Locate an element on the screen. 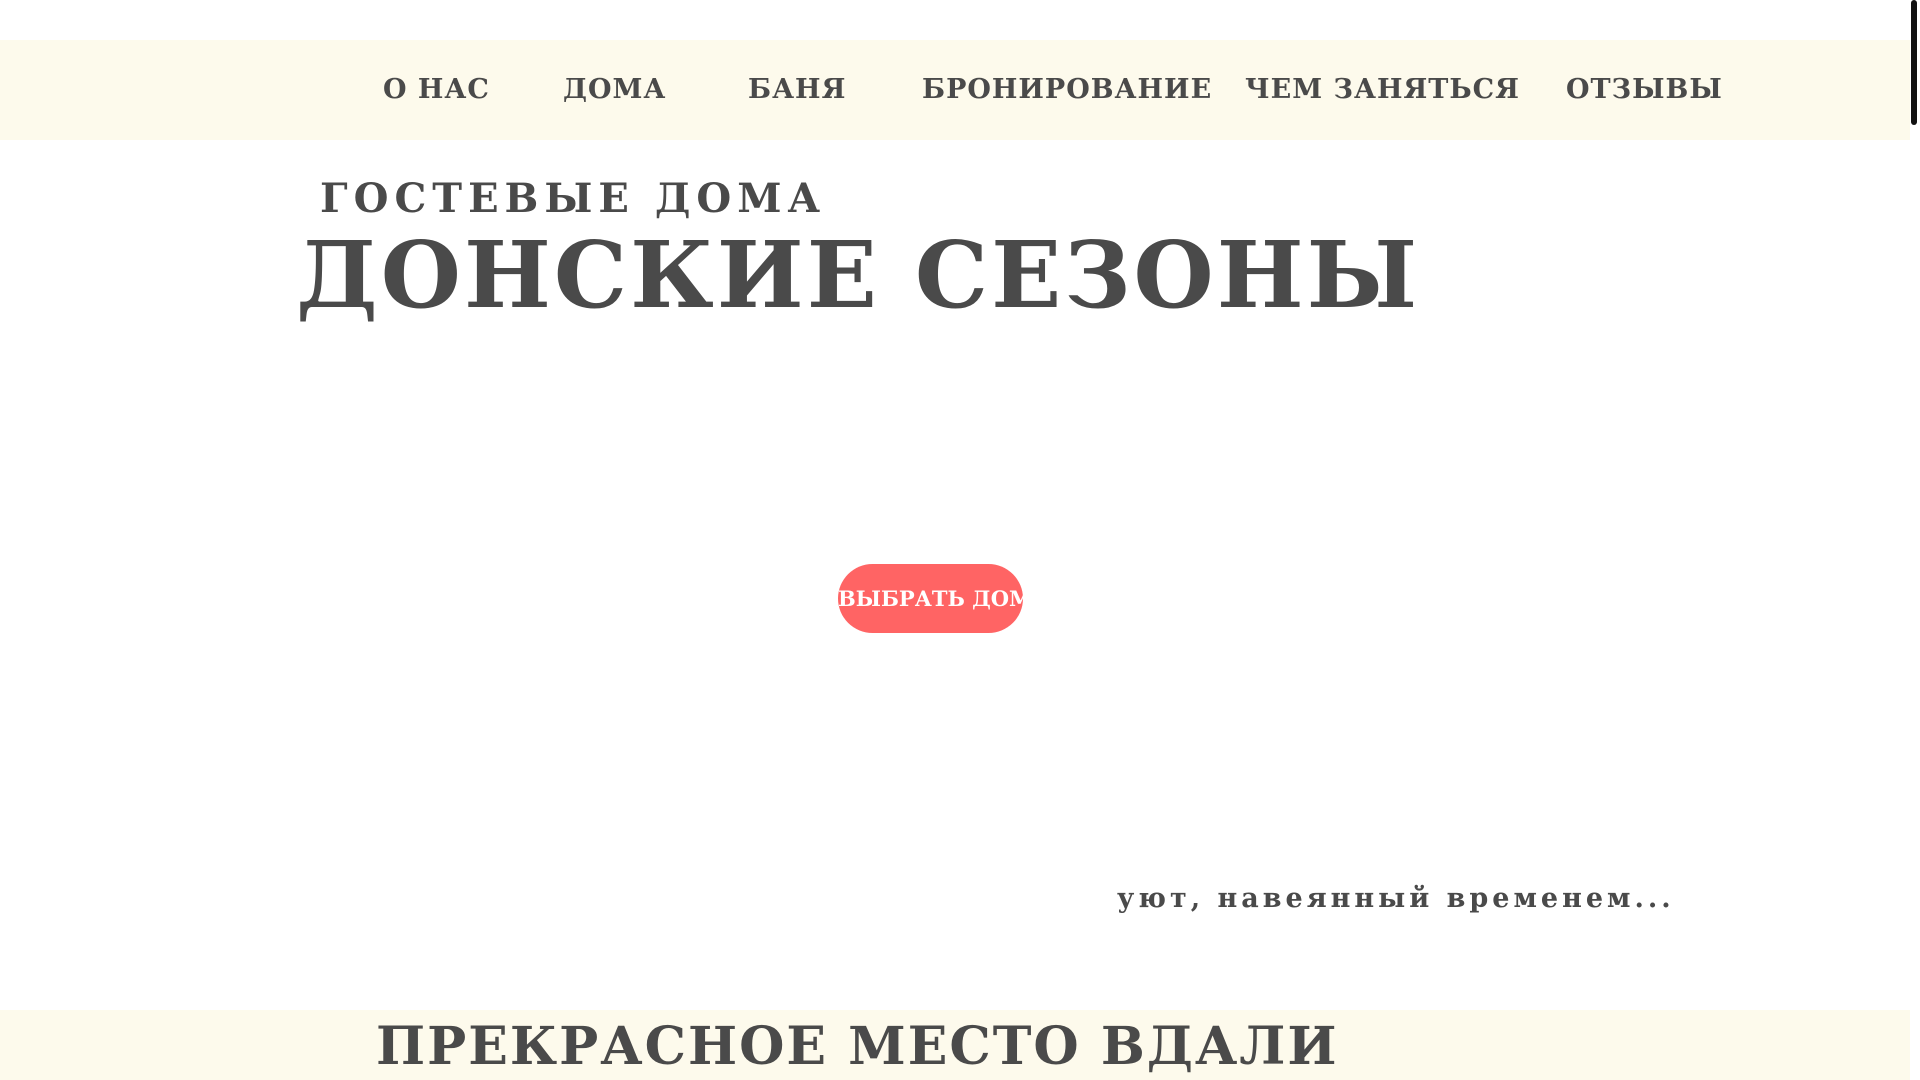 The image size is (1920, 1080). section-band: ПРЕКРАСНОЕ МЕСТО ВДАЛИ is located at coordinates (955, 1045).